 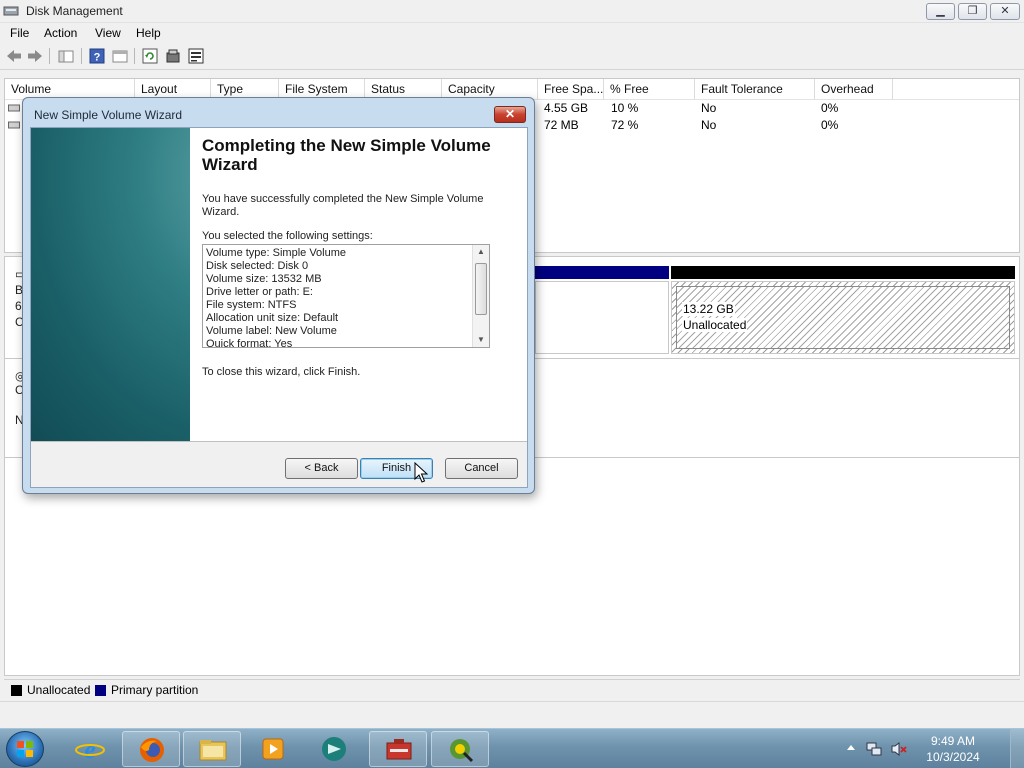 What do you see at coordinates (481, 468) in the screenshot?
I see `cancel-button: Cancel` at bounding box center [481, 468].